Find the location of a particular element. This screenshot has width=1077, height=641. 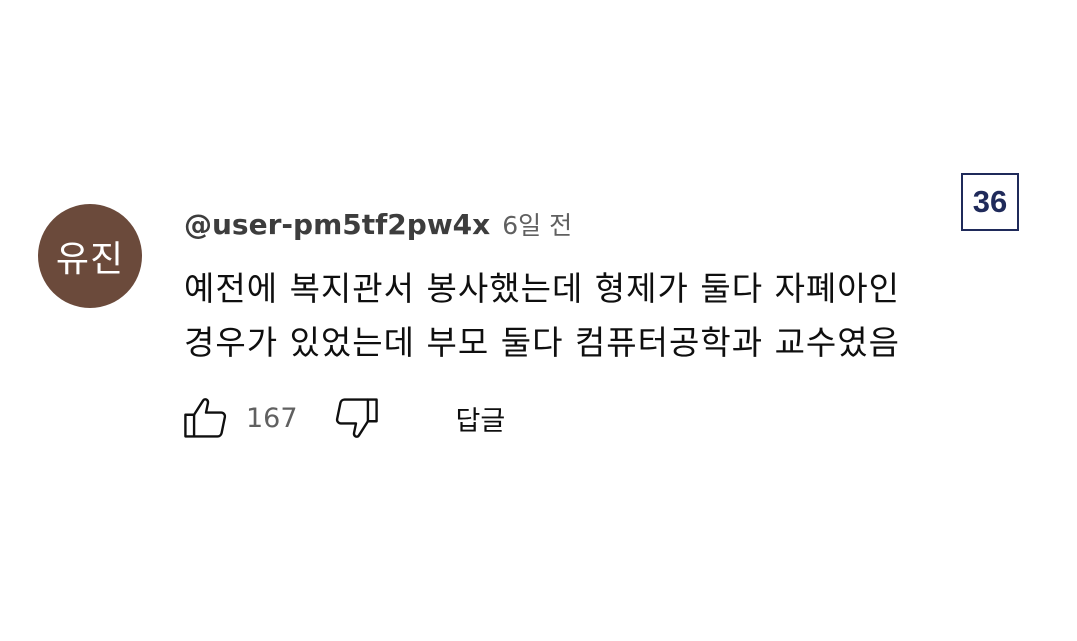

comment-header: @user-pm5tf2pw4x 6일 전 is located at coordinates (378, 224).